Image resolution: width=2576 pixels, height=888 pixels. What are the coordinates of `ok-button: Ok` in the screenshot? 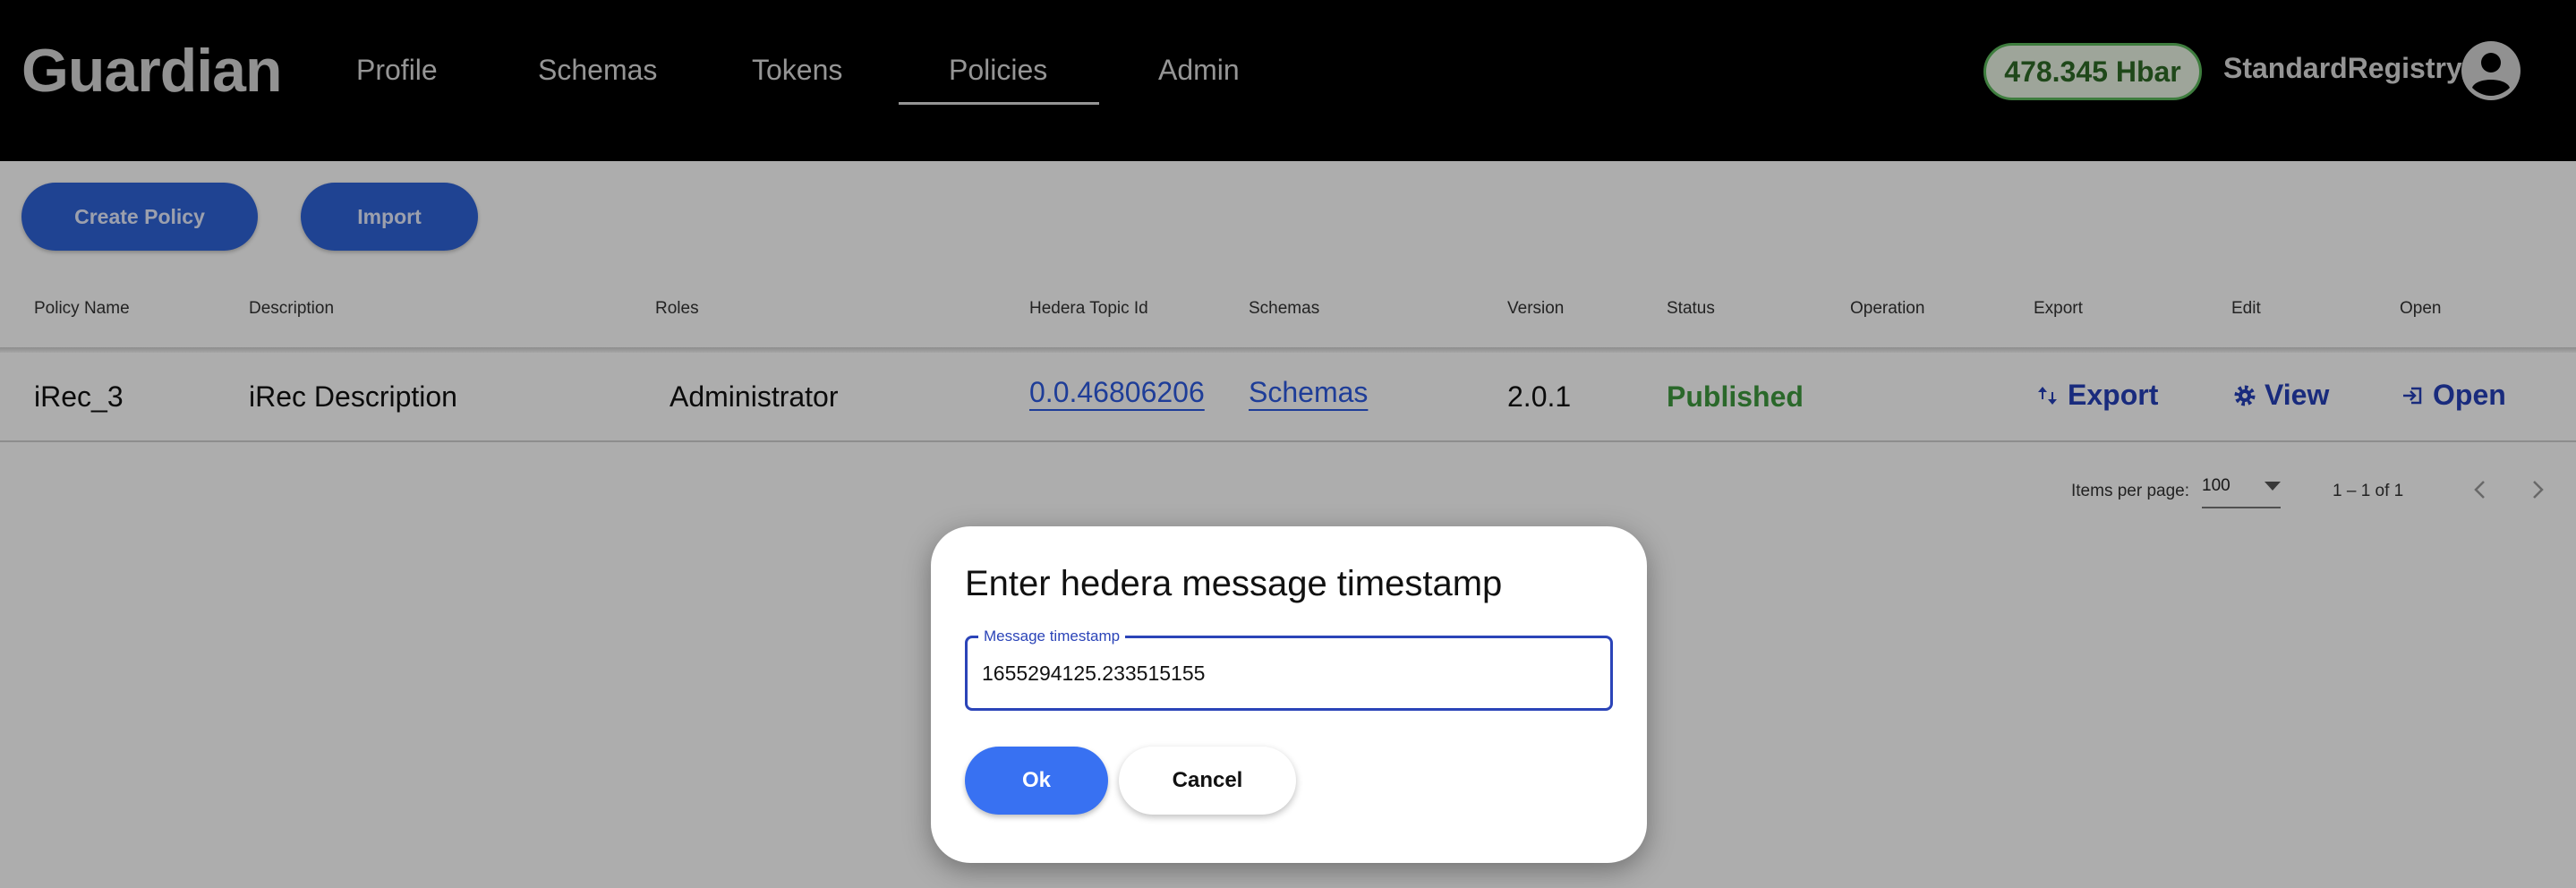 It's located at (1036, 781).